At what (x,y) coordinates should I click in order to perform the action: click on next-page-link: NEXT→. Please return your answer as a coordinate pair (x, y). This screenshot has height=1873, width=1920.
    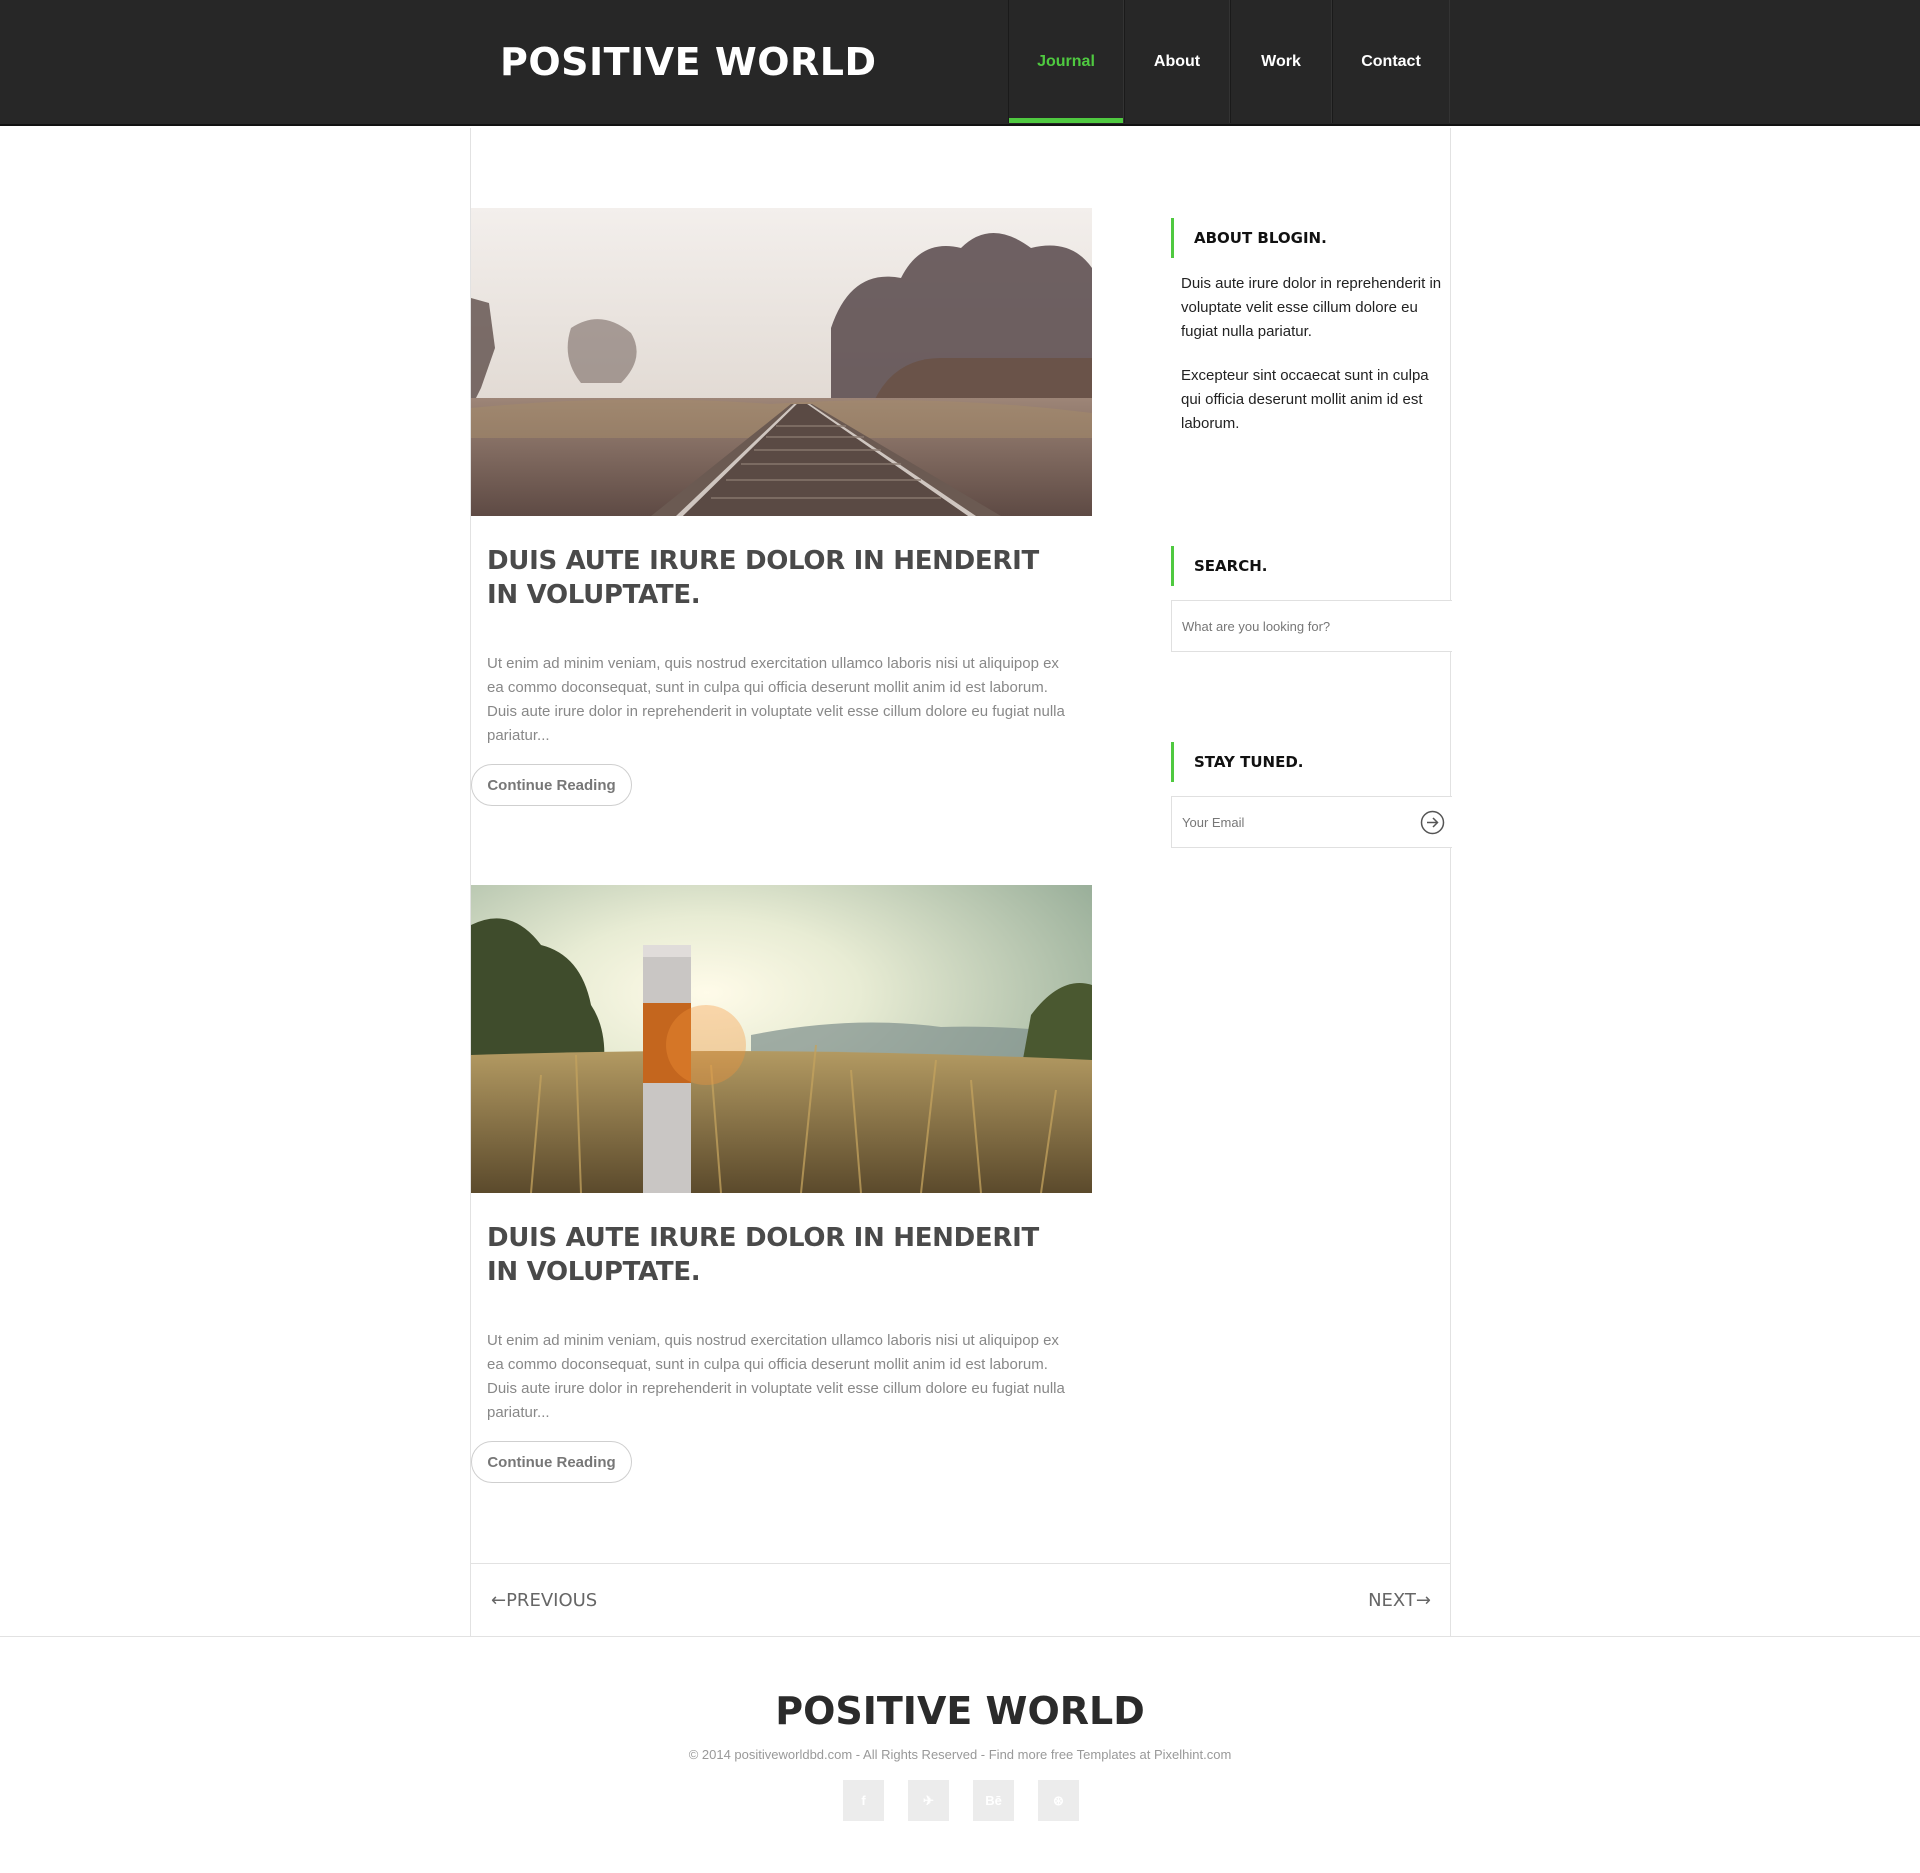
    Looking at the image, I should click on (1399, 1600).